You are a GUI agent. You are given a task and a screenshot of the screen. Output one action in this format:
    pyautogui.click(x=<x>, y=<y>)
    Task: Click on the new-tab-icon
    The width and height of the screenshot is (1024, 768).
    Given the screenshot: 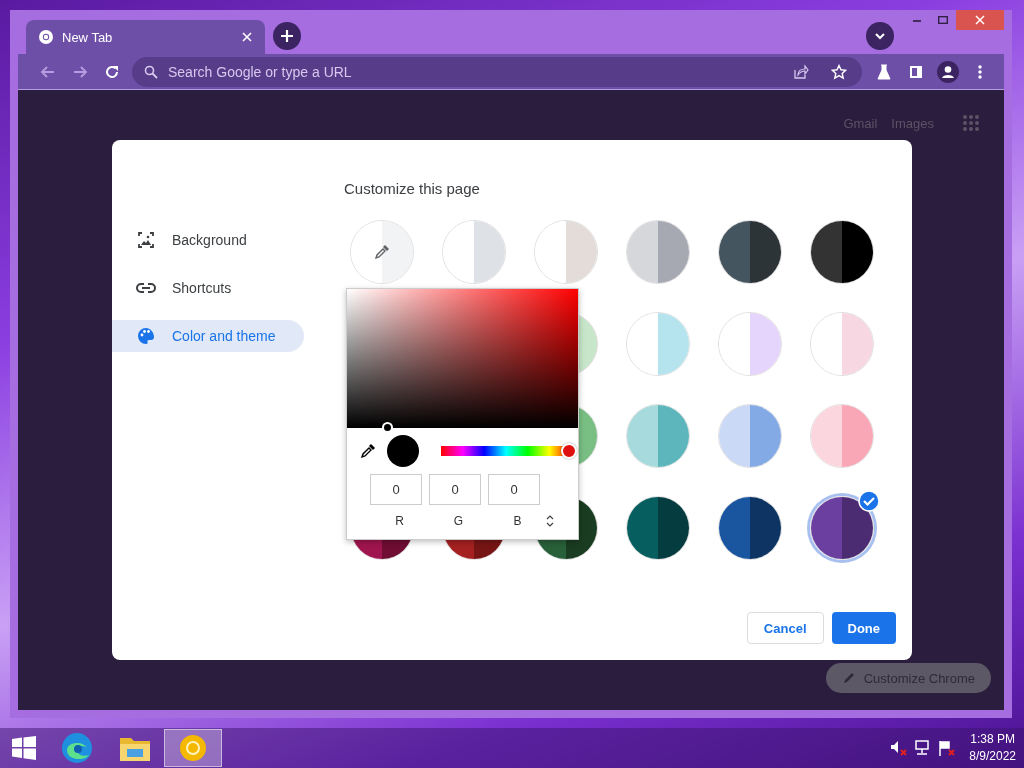 What is the action you would take?
    pyautogui.click(x=287, y=36)
    